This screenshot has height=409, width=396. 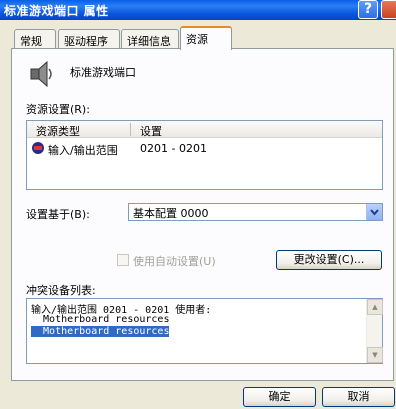 What do you see at coordinates (375, 355) in the screenshot?
I see `scroll-down-icon: ▼` at bounding box center [375, 355].